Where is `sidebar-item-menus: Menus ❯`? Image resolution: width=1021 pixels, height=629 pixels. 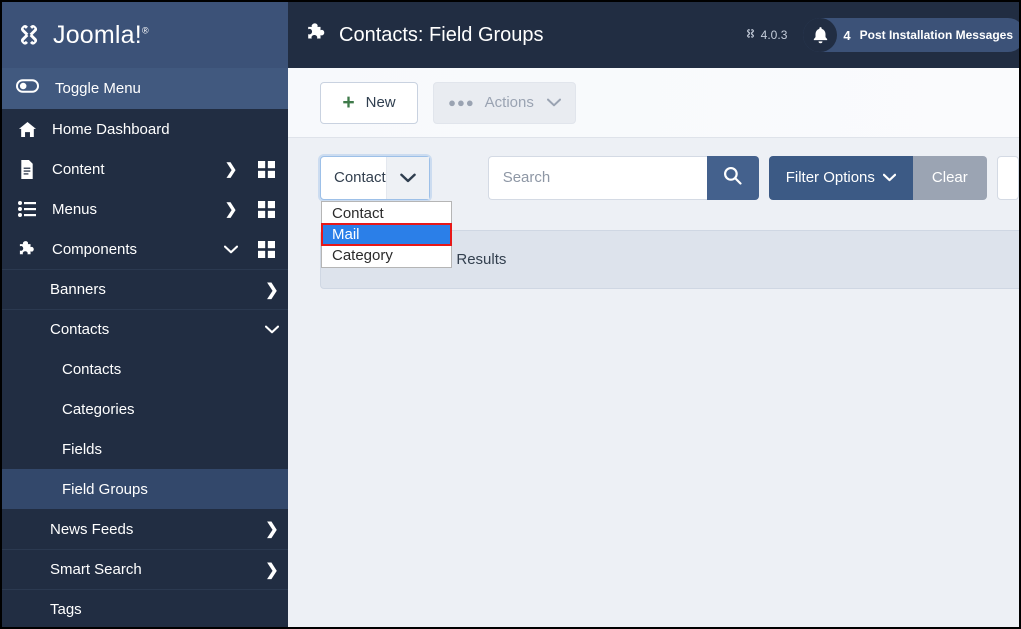
sidebar-item-menus: Menus ❯ is located at coordinates (145, 209).